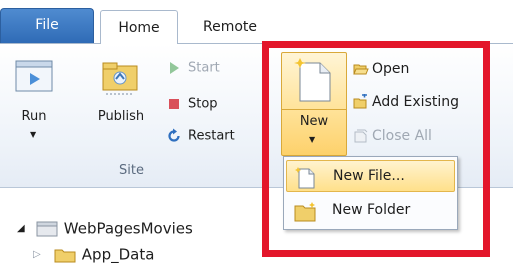  What do you see at coordinates (120, 78) in the screenshot?
I see `publish-icon` at bounding box center [120, 78].